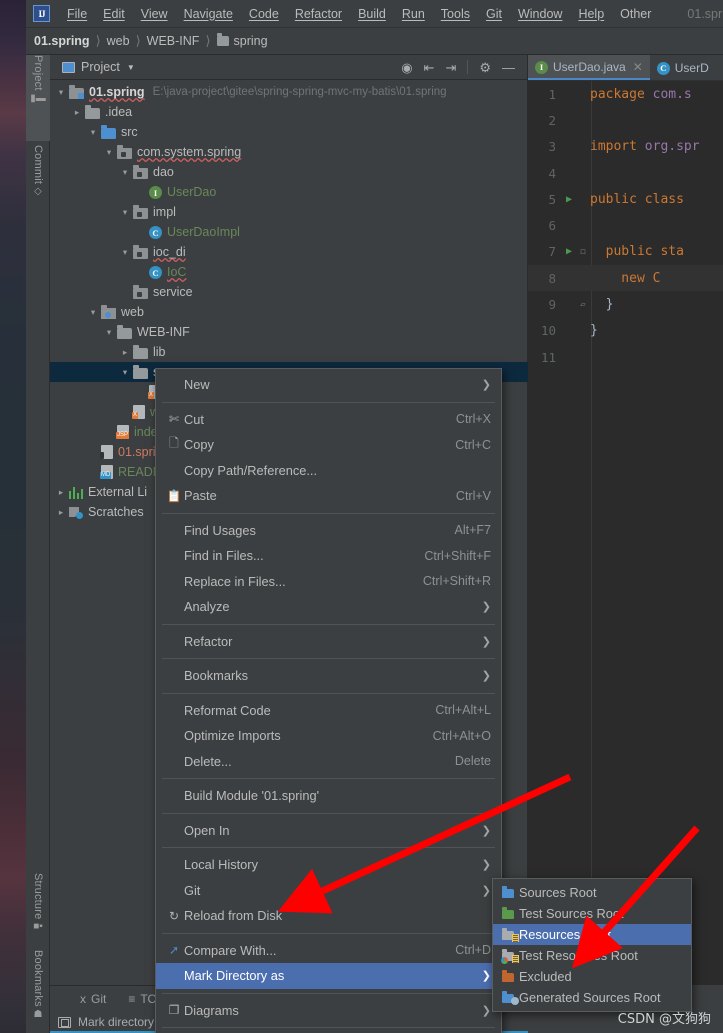  Describe the element at coordinates (485, 67) in the screenshot. I see `gear-icon: ⚙` at that location.